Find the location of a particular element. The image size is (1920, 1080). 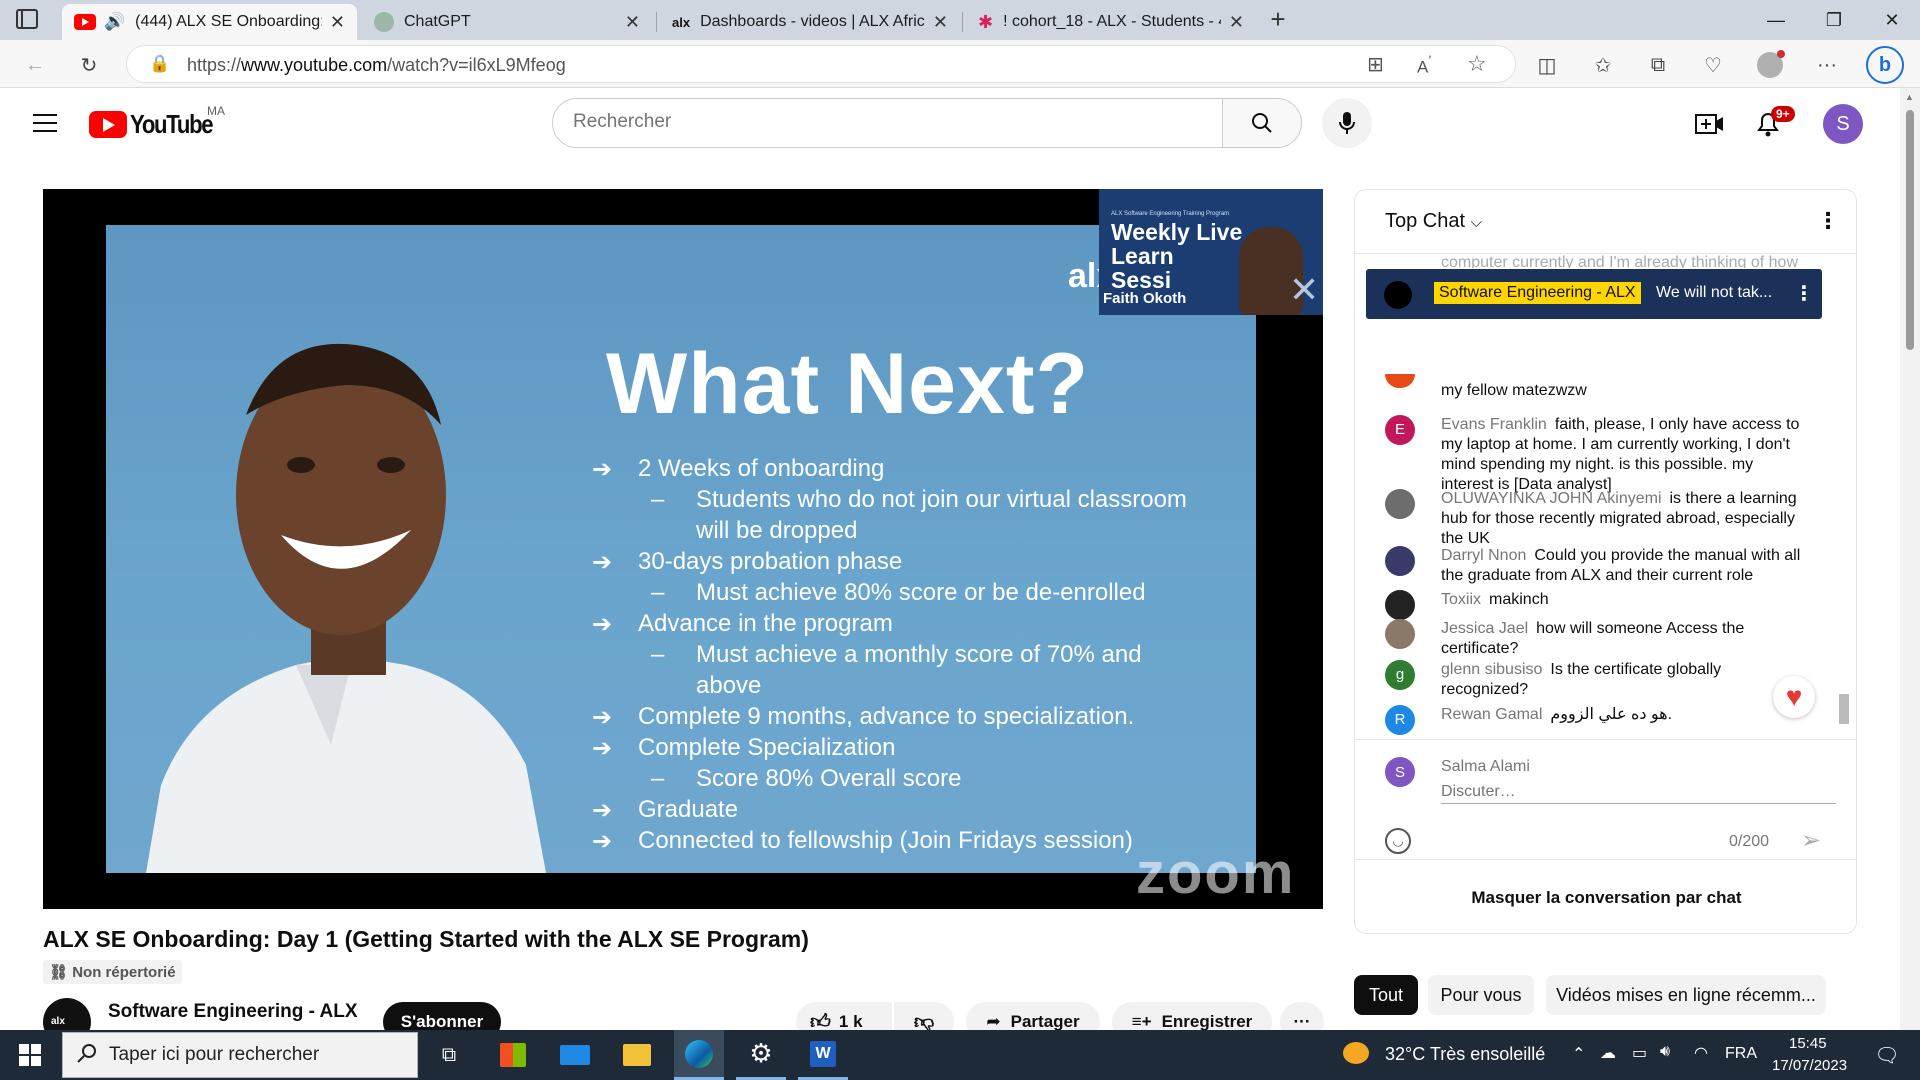

chat-message-input is located at coordinates (1638, 792).